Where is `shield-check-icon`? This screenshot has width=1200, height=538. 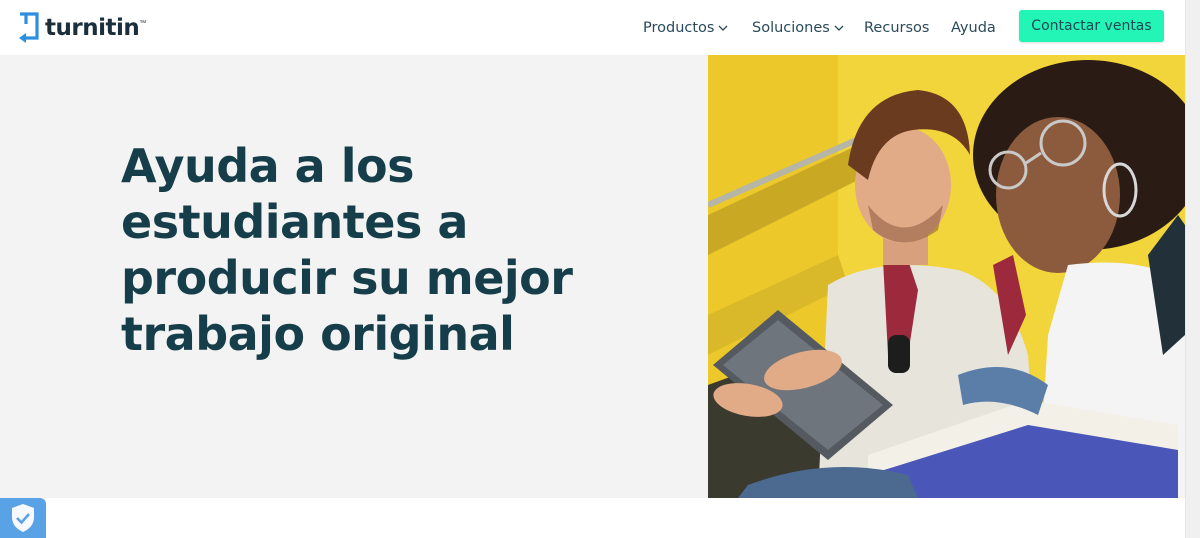 shield-check-icon is located at coordinates (23, 518).